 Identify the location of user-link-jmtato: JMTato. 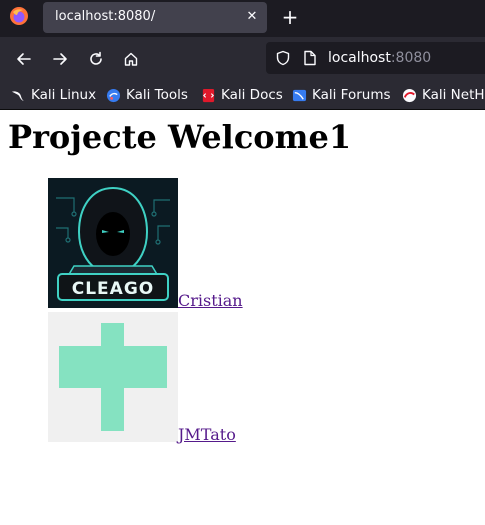
(207, 435).